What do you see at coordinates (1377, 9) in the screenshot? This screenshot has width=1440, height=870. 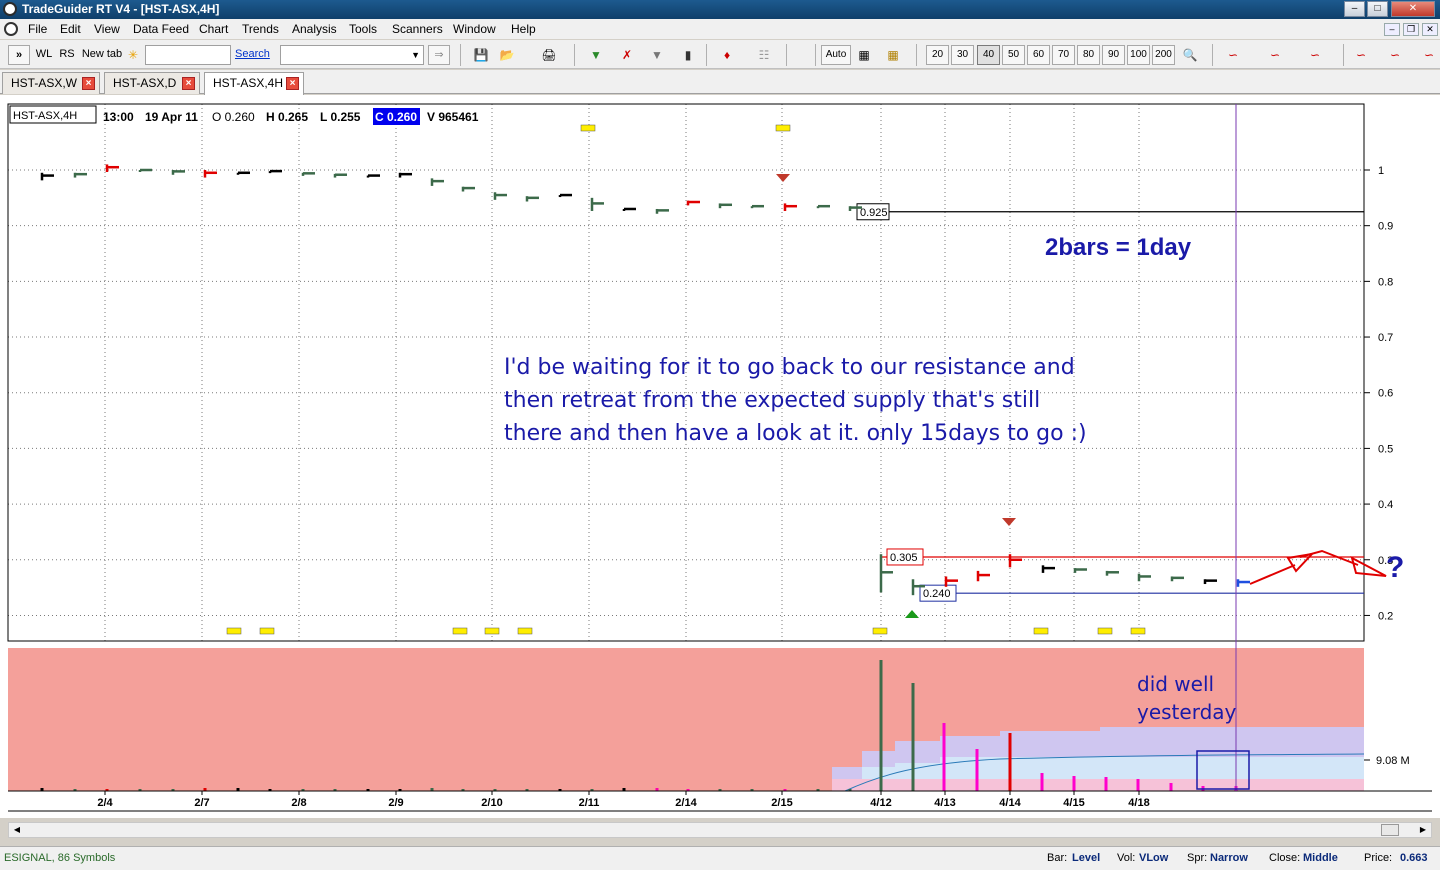 I see `maximize-button: □` at bounding box center [1377, 9].